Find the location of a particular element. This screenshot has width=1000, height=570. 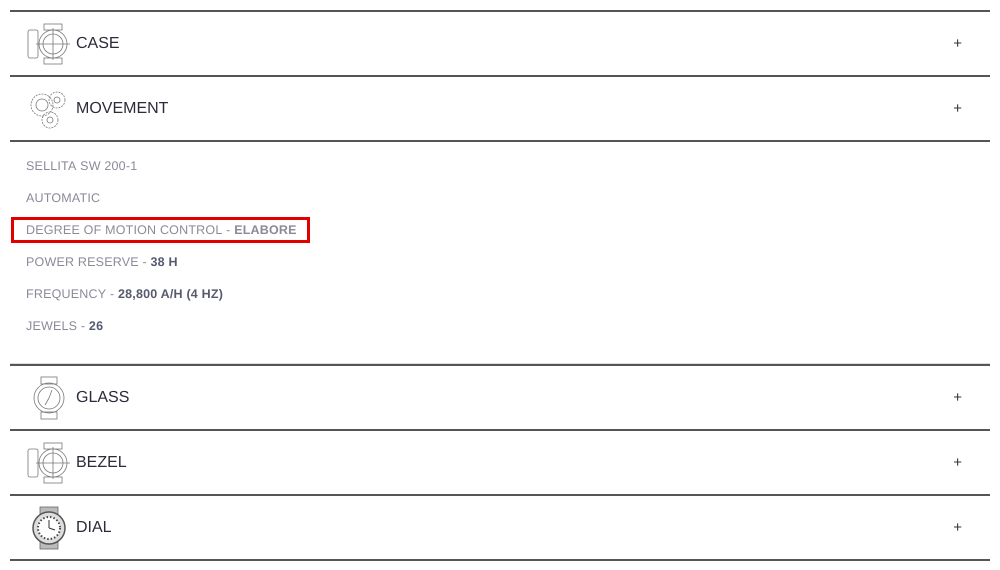

section-title: MOVEMENT is located at coordinates (123, 109).